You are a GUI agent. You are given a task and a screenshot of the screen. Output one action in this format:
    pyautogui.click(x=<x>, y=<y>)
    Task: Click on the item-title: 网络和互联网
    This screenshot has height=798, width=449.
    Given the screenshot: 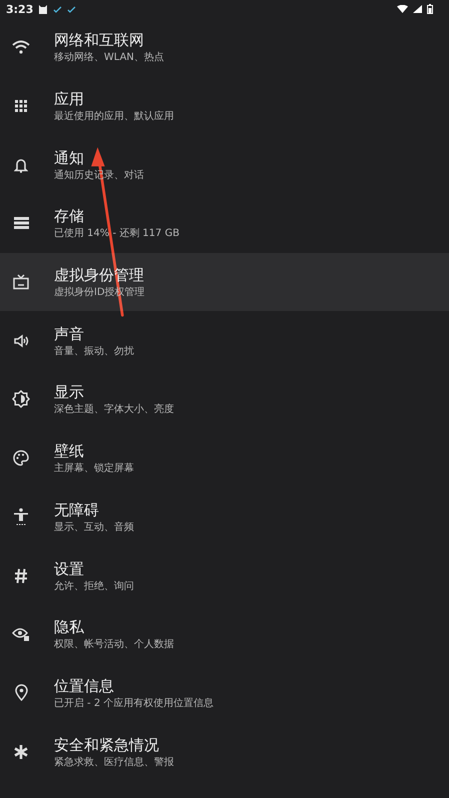 What is the action you would take?
    pyautogui.click(x=99, y=40)
    